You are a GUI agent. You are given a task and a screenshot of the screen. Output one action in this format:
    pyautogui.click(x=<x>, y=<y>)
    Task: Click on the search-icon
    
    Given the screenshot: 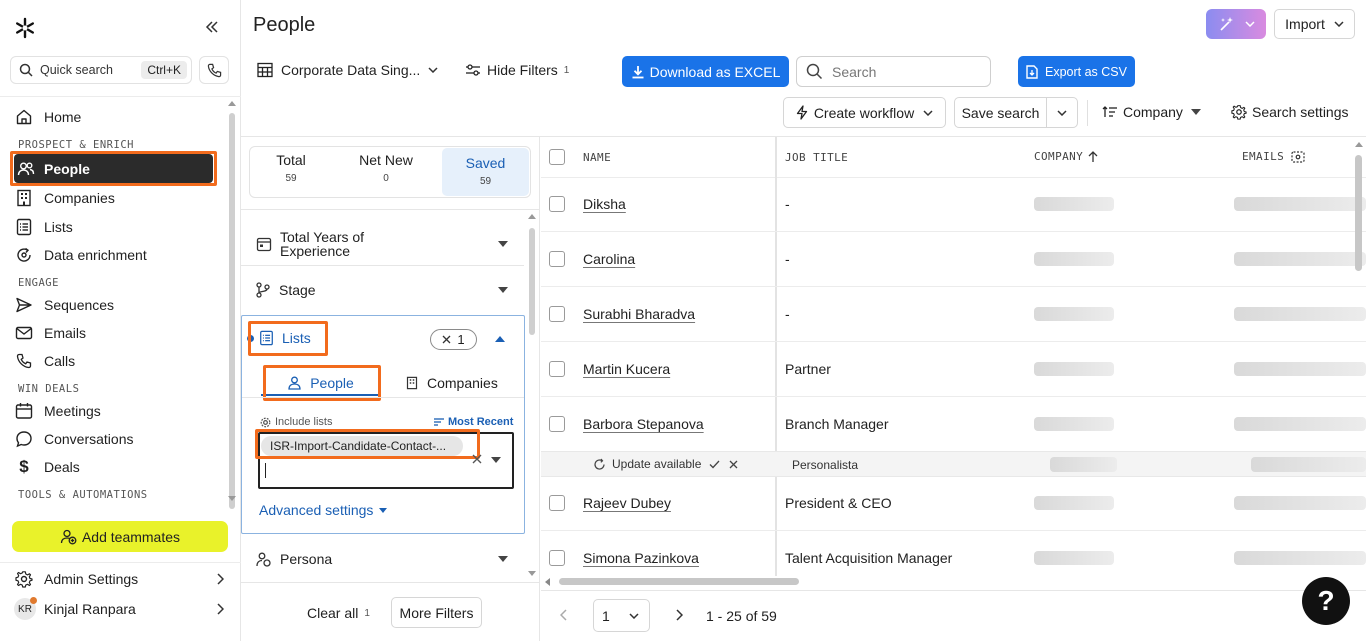 What is the action you would take?
    pyautogui.click(x=26, y=70)
    